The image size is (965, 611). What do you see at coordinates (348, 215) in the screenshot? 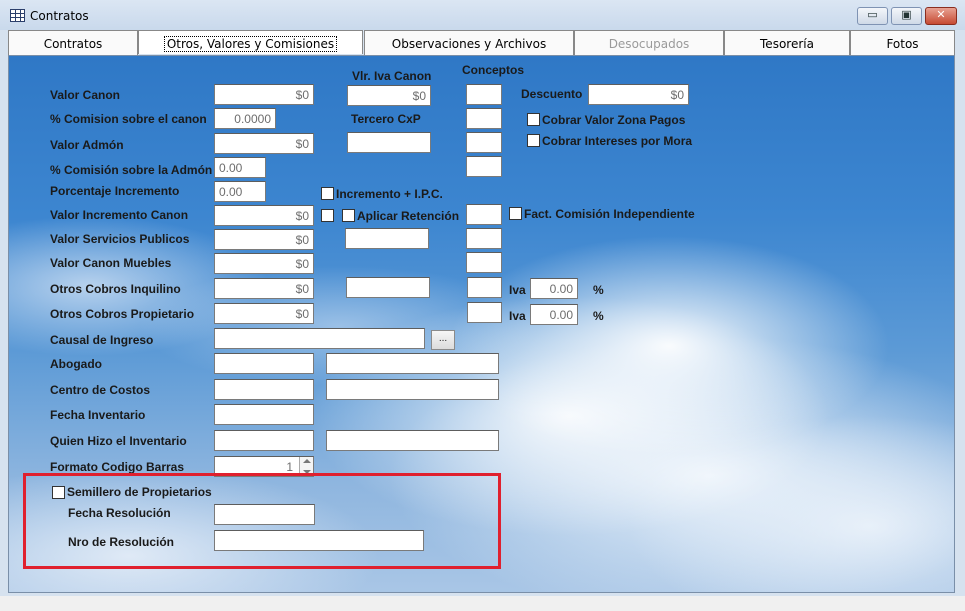
I see `aplicar-retencion-checkbox` at bounding box center [348, 215].